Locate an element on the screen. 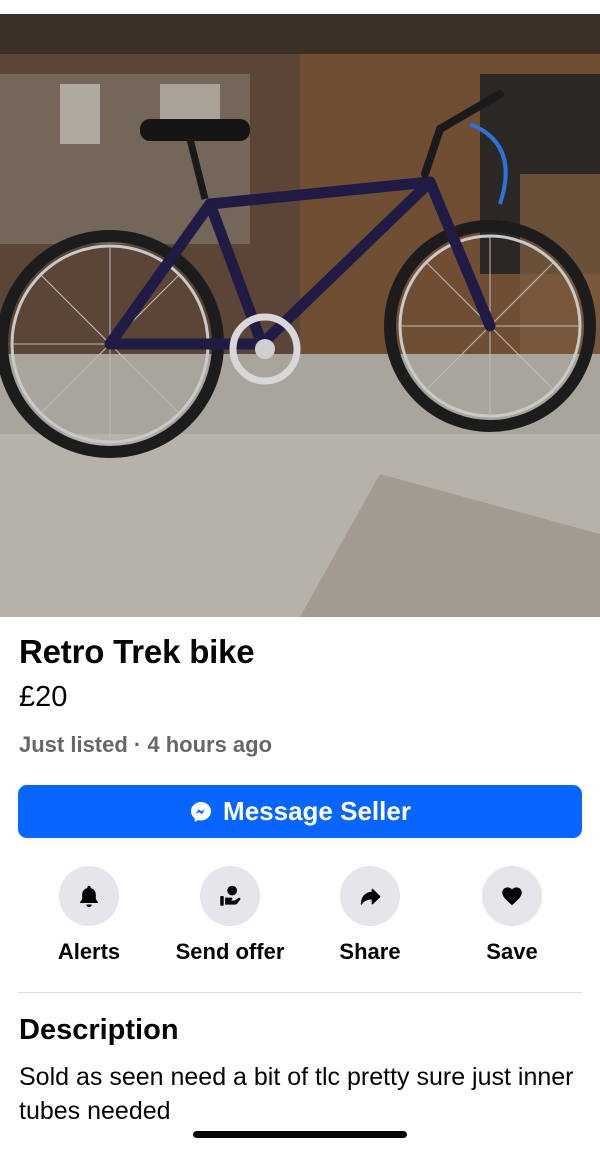  messenger-icon is located at coordinates (201, 812).